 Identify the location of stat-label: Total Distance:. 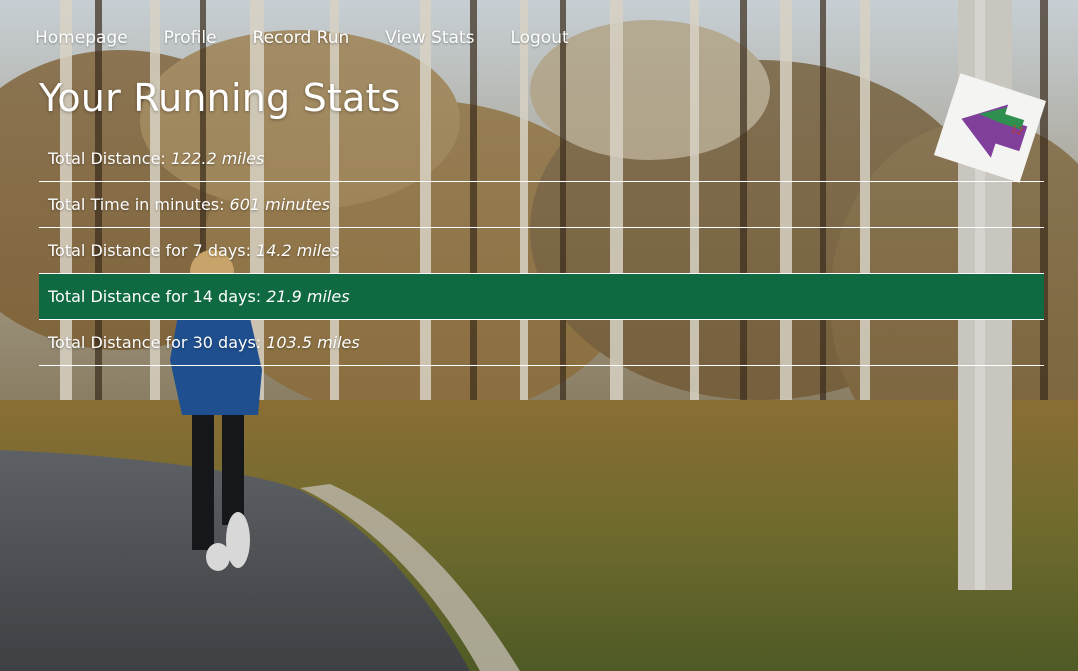
(107, 158).